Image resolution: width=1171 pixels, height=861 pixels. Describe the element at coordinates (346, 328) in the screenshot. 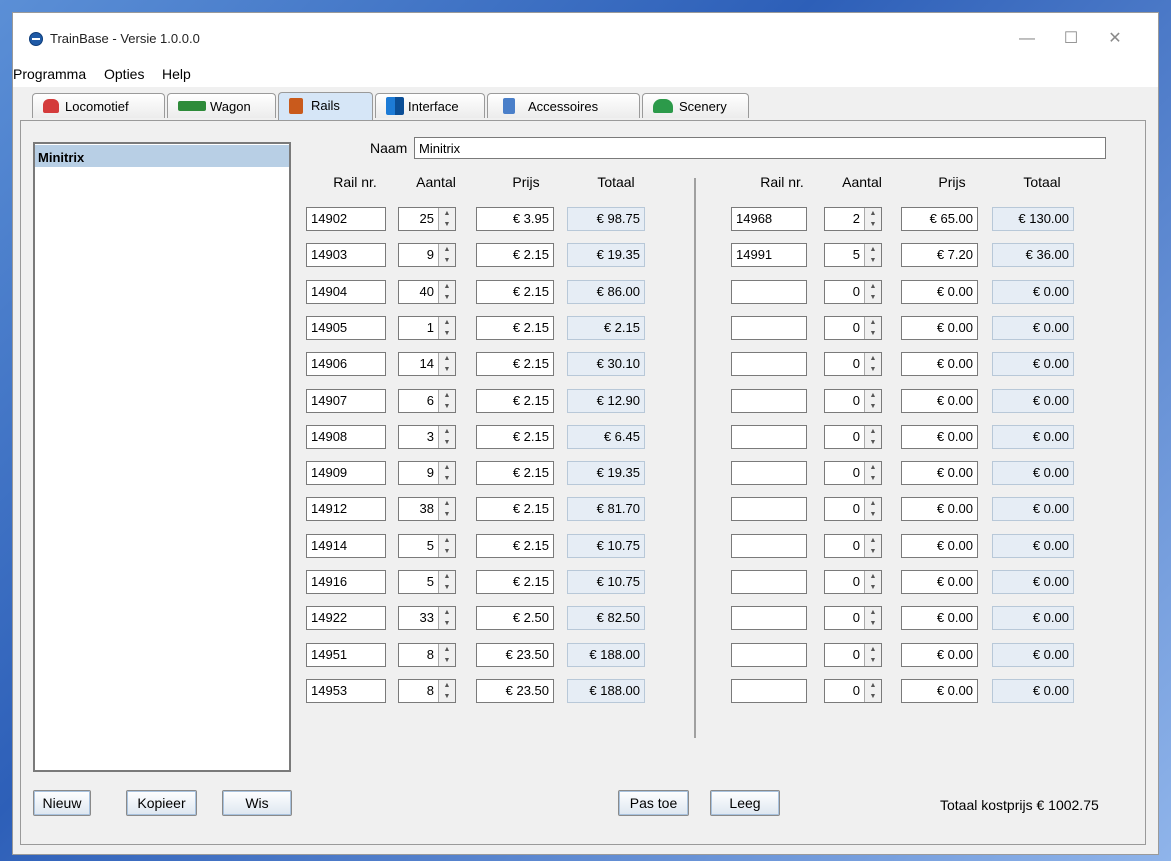

I see `rail-nr-field: 14905` at that location.